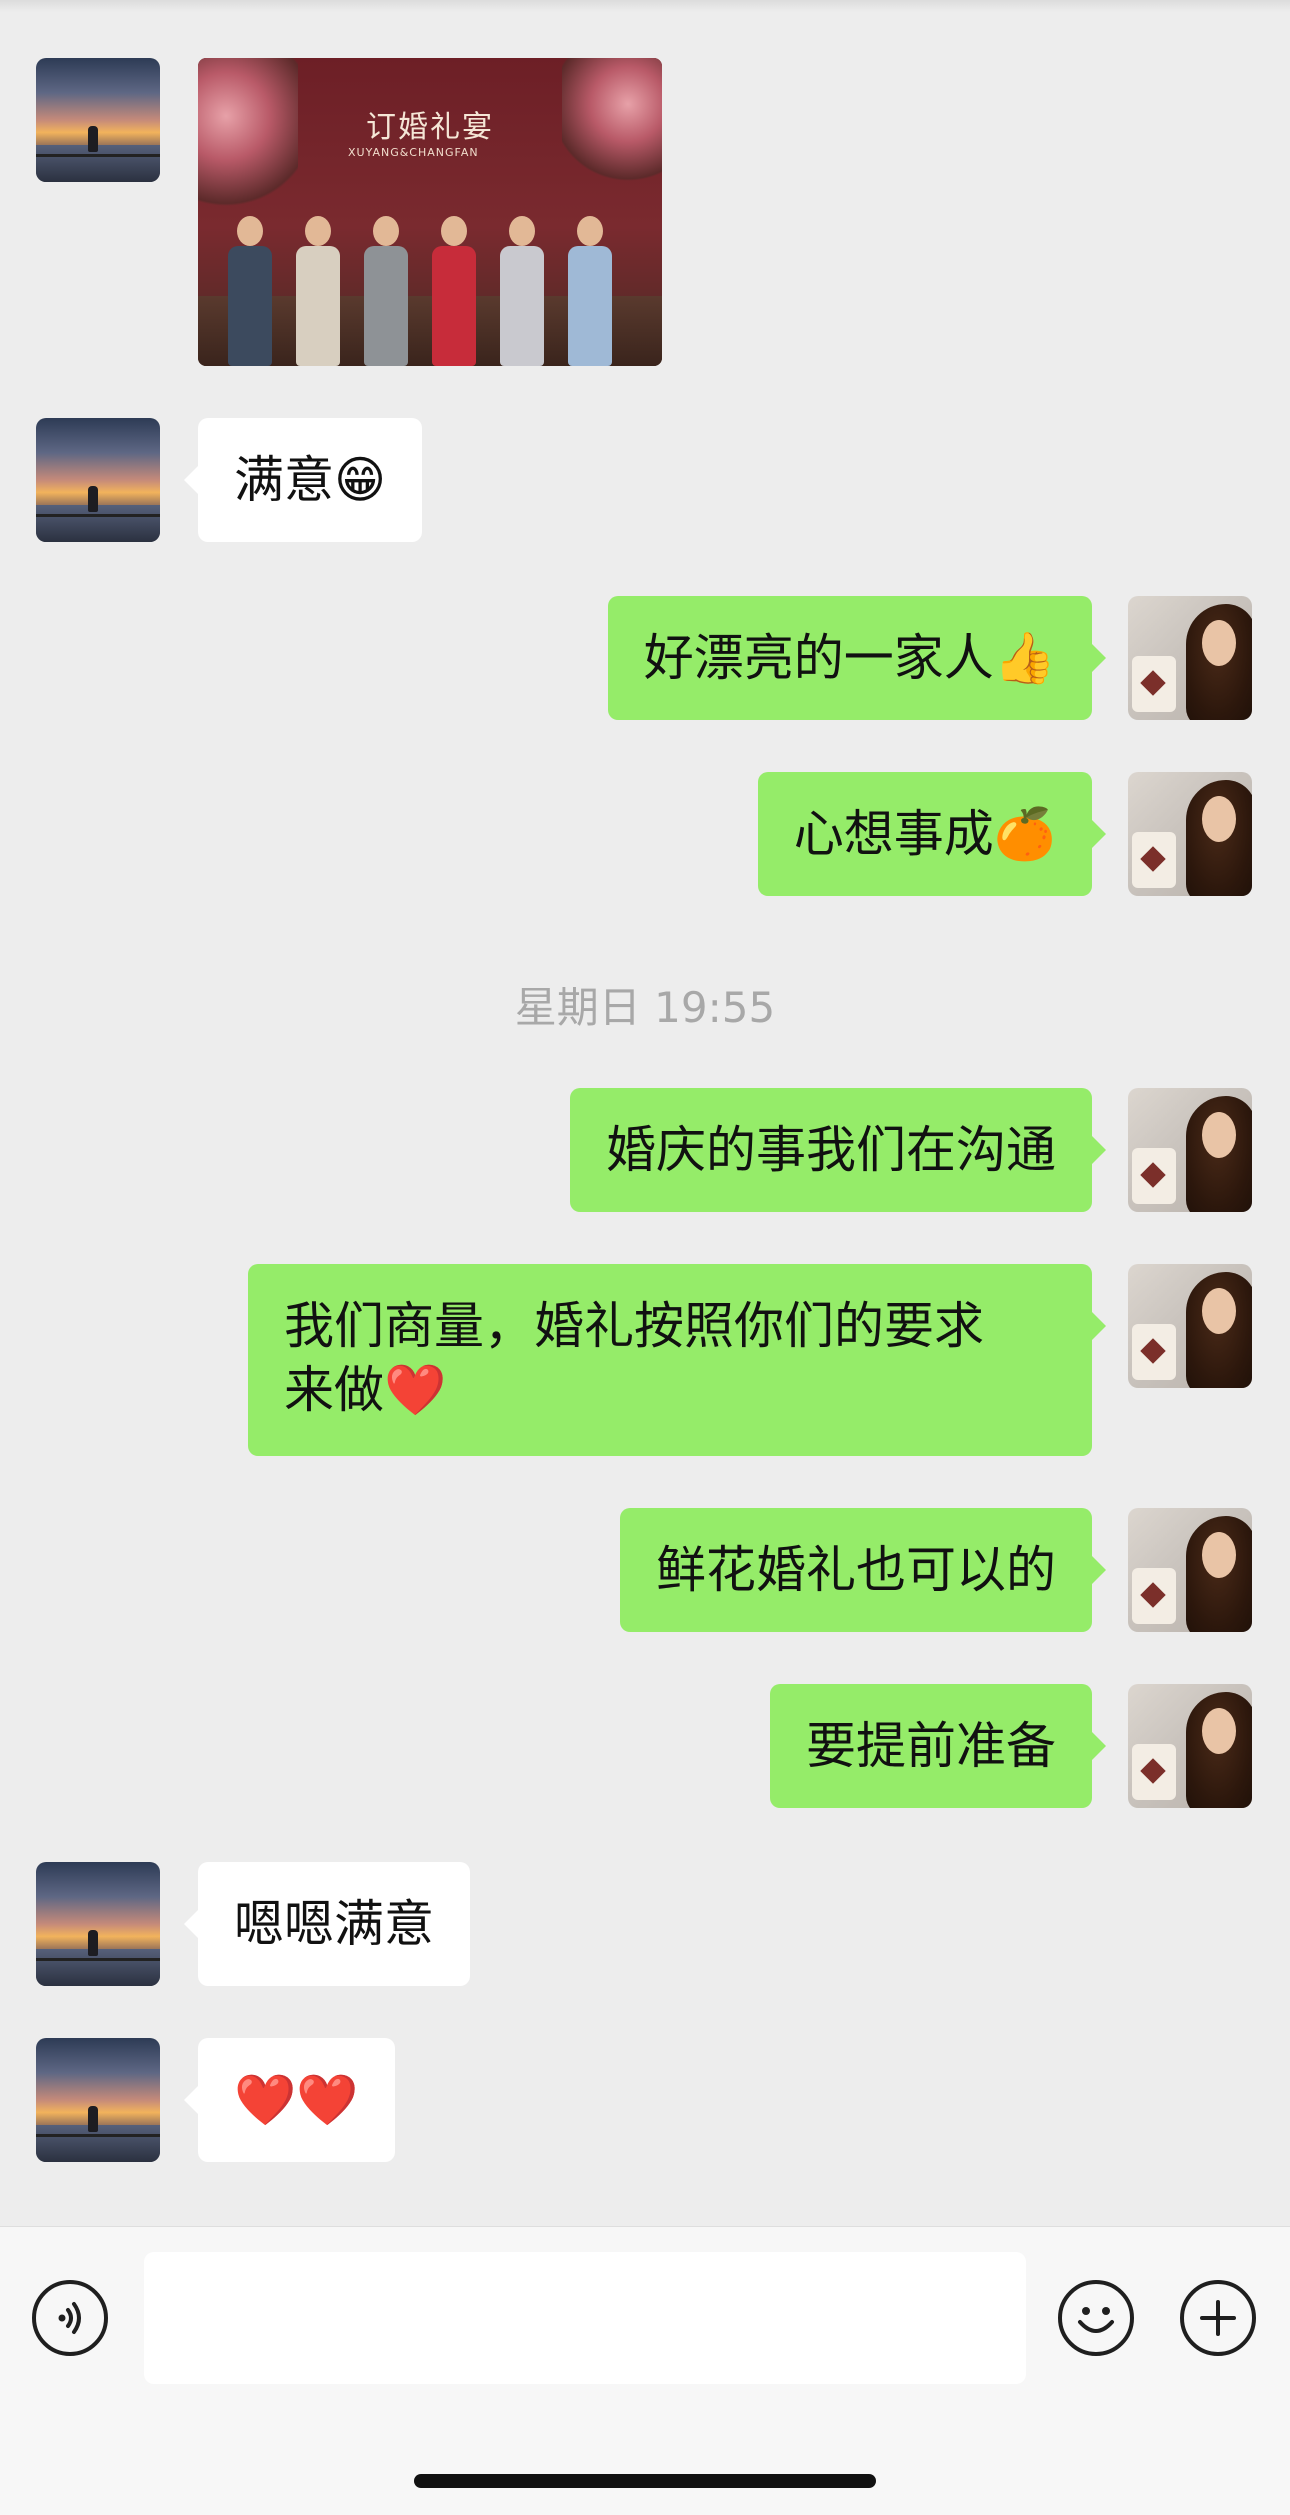  What do you see at coordinates (645, 1007) in the screenshot?
I see `chat-timestamp: 星期日 19:55` at bounding box center [645, 1007].